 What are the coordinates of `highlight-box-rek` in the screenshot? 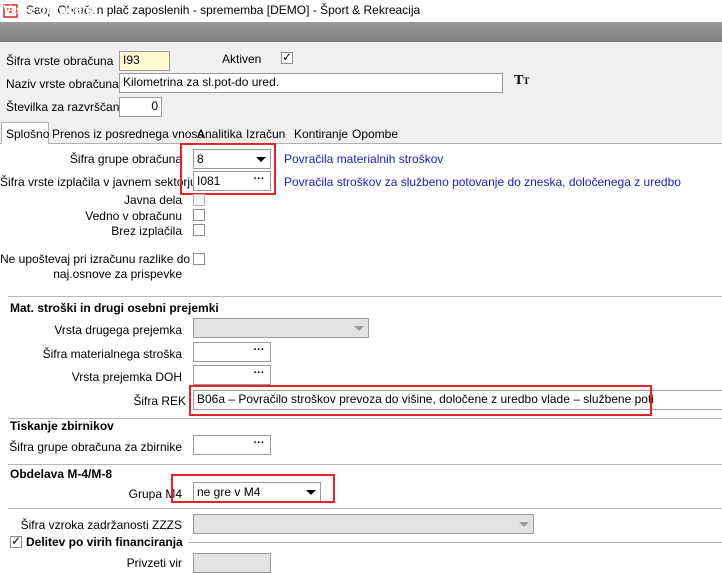 It's located at (420, 400).